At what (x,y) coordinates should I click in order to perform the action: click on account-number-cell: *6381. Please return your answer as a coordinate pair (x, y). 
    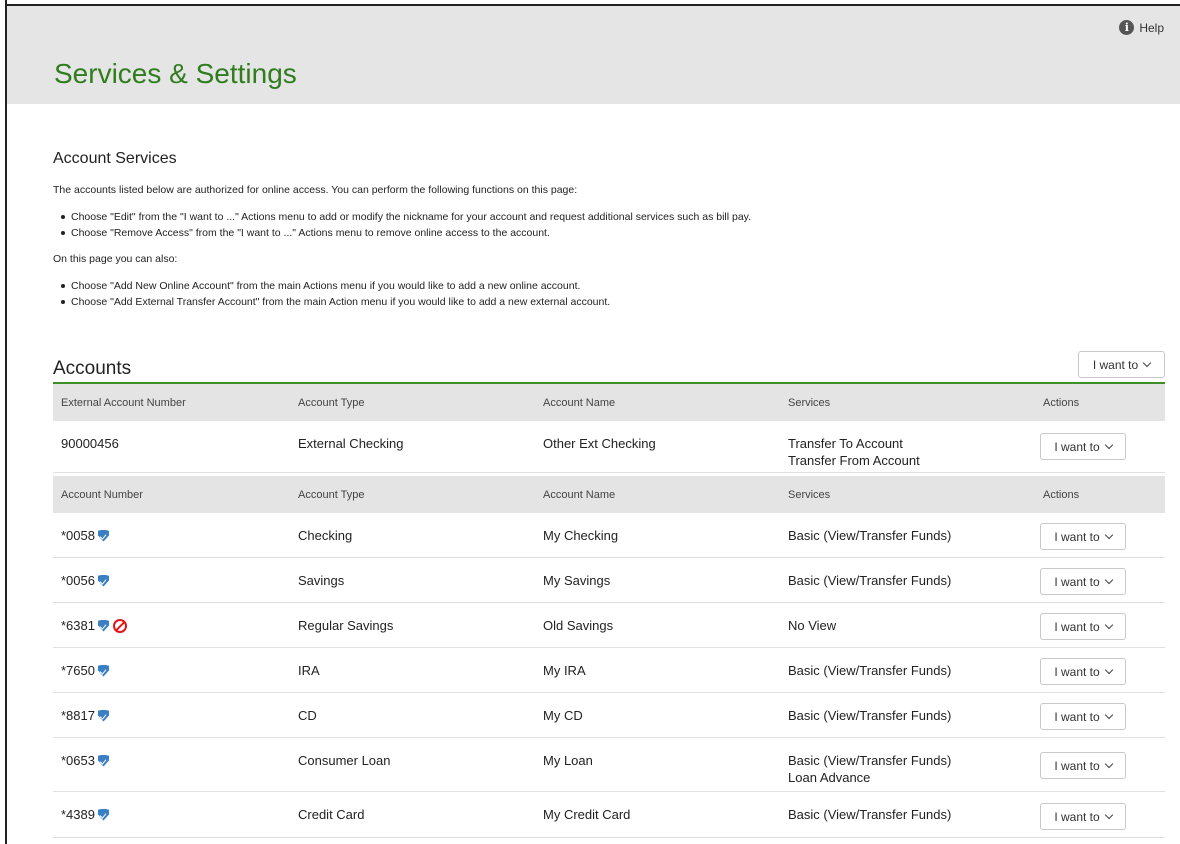
    Looking at the image, I should click on (175, 618).